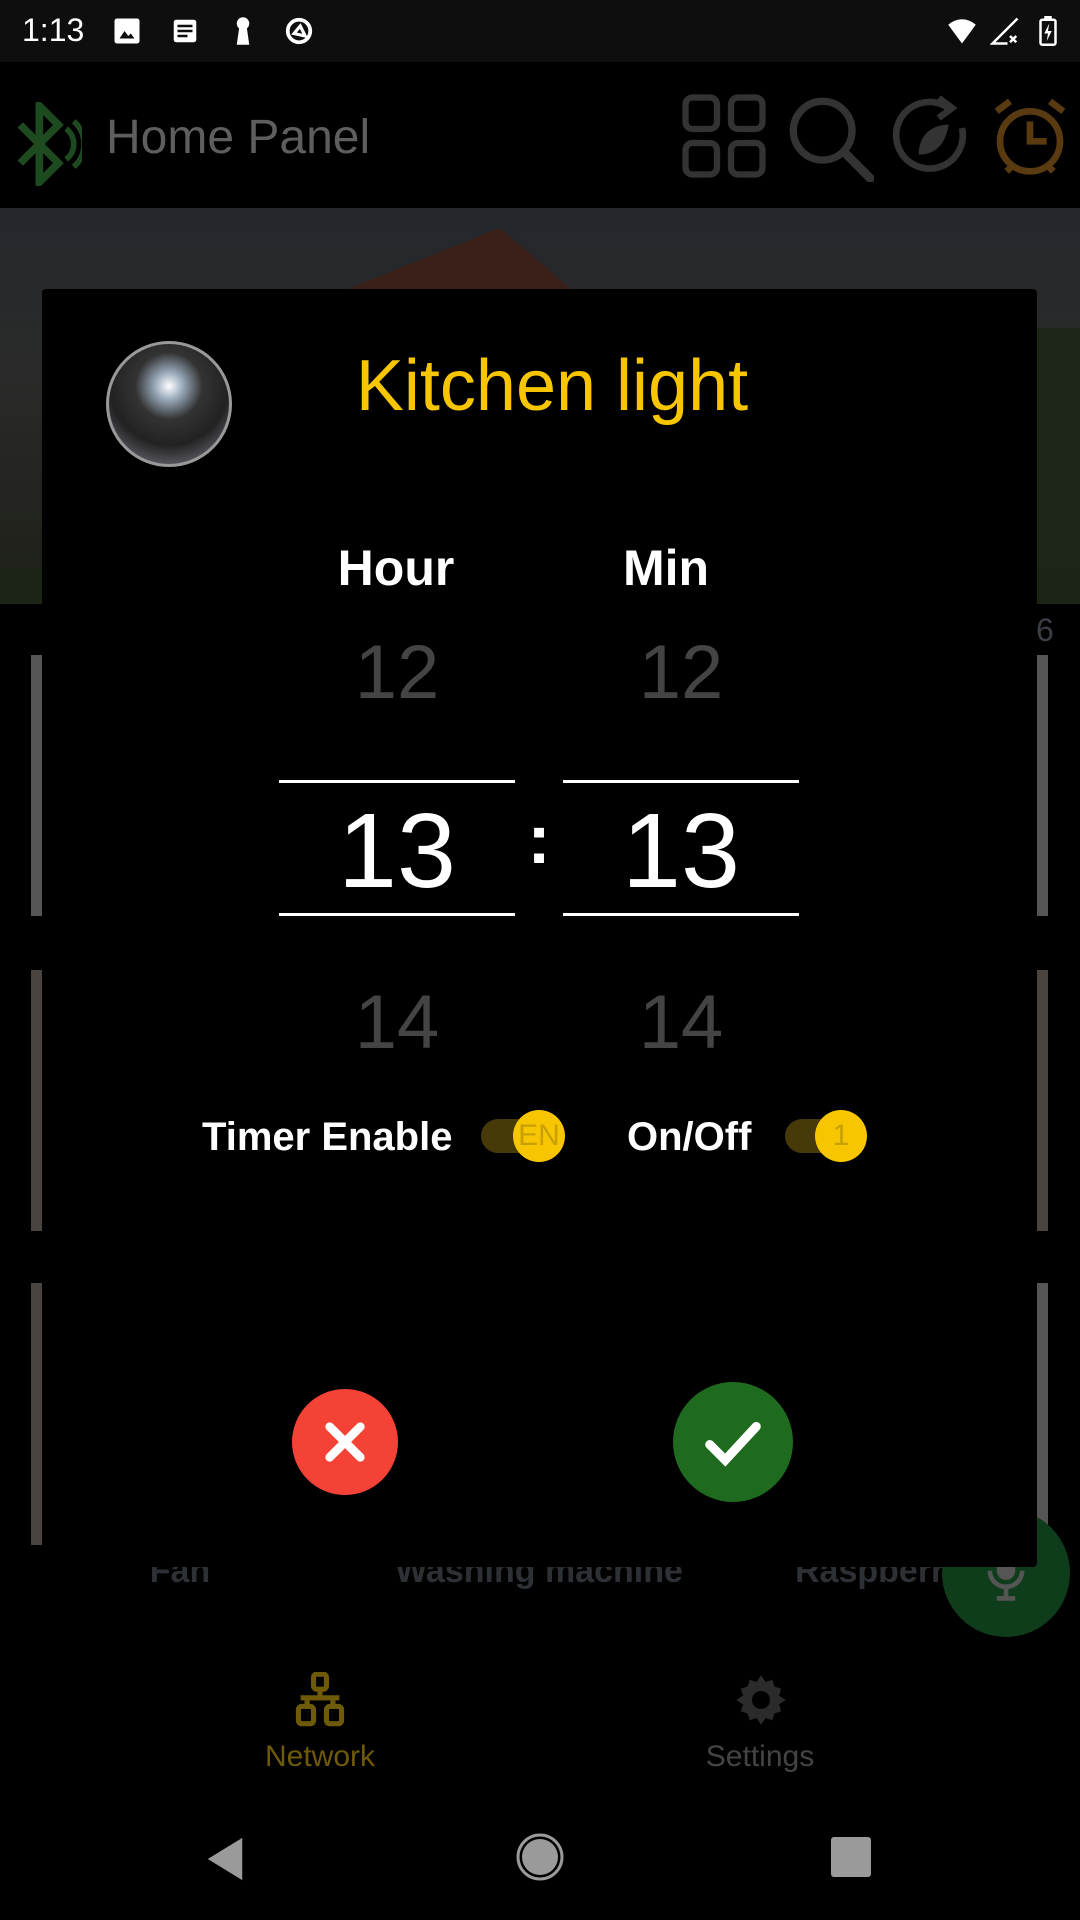 The width and height of the screenshot is (1080, 1920). I want to click on hour-selected: 13, so click(397, 851).